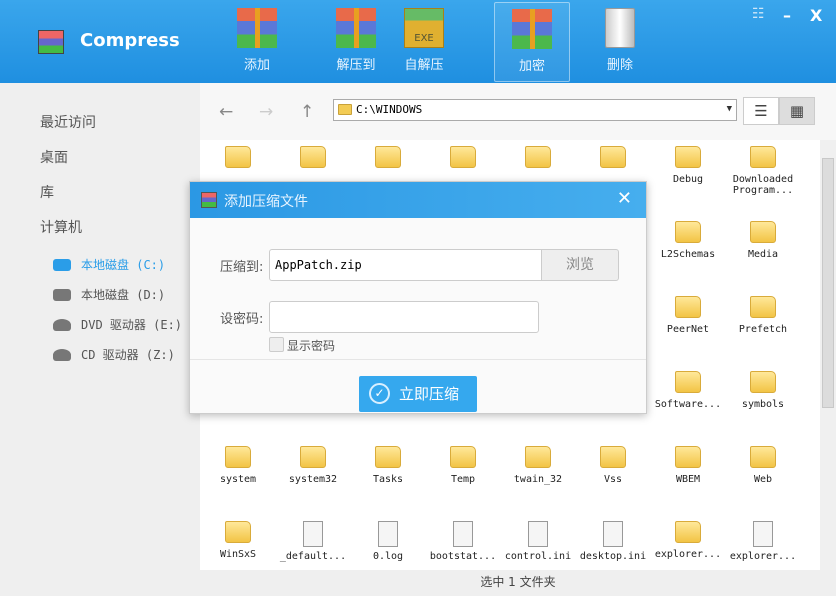  What do you see at coordinates (276, 344) in the screenshot?
I see `show-password-checkbox` at bounding box center [276, 344].